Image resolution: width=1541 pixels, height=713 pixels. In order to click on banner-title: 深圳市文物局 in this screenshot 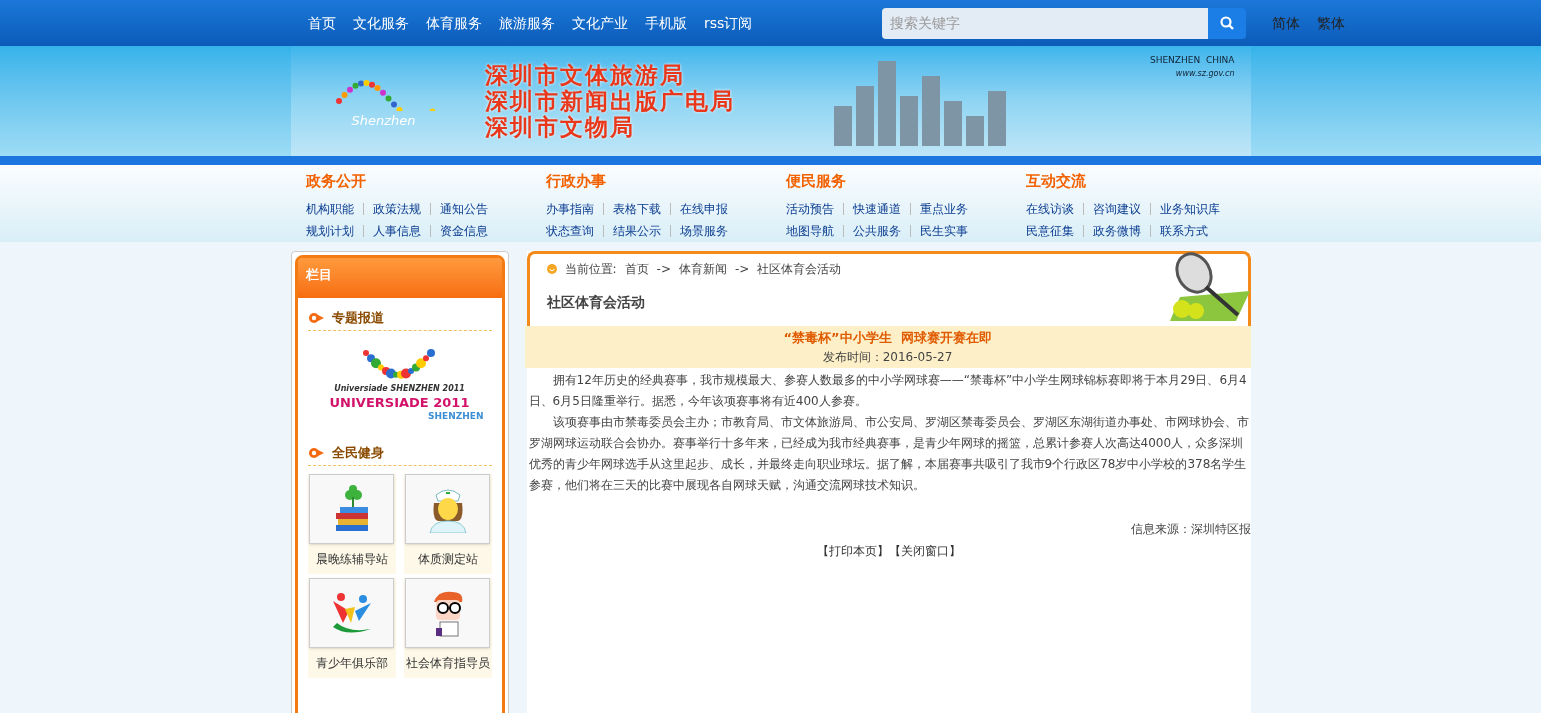, I will do `click(560, 127)`.